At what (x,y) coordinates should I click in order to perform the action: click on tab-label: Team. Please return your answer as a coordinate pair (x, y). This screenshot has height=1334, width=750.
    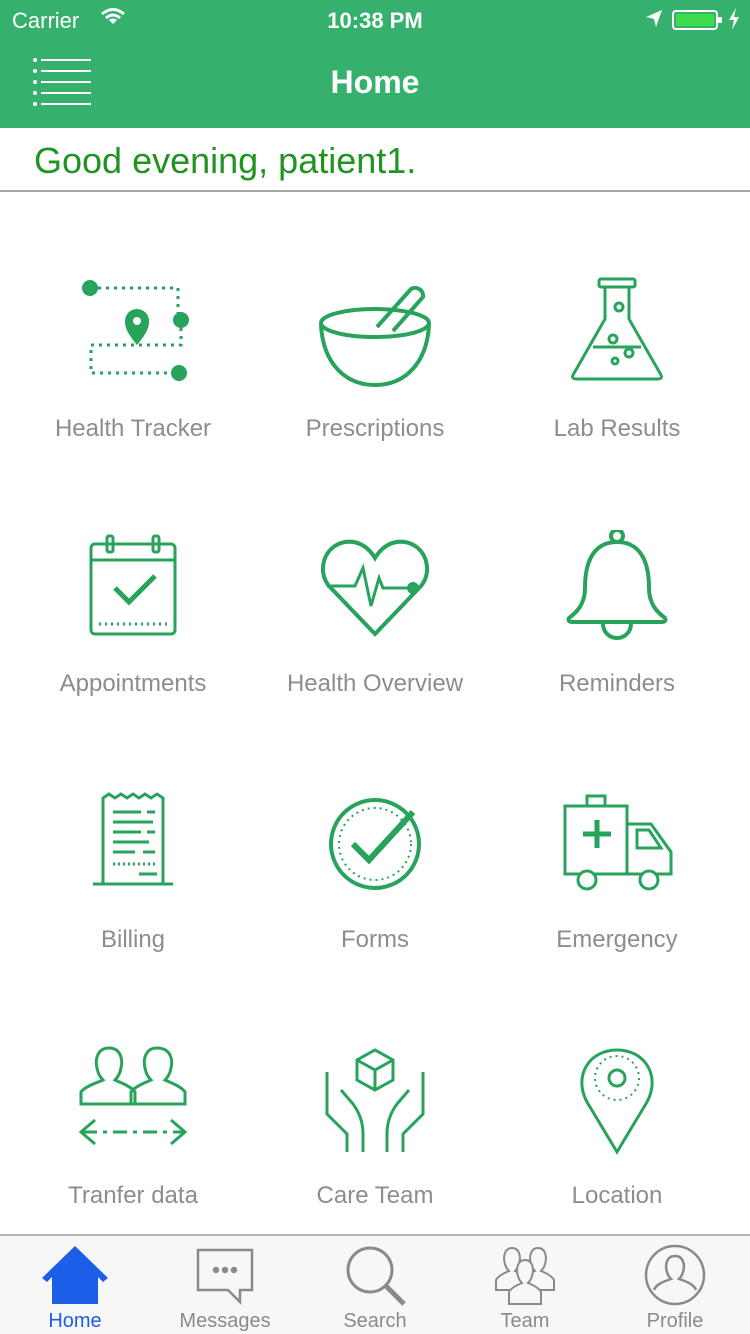
    Looking at the image, I should click on (525, 1321).